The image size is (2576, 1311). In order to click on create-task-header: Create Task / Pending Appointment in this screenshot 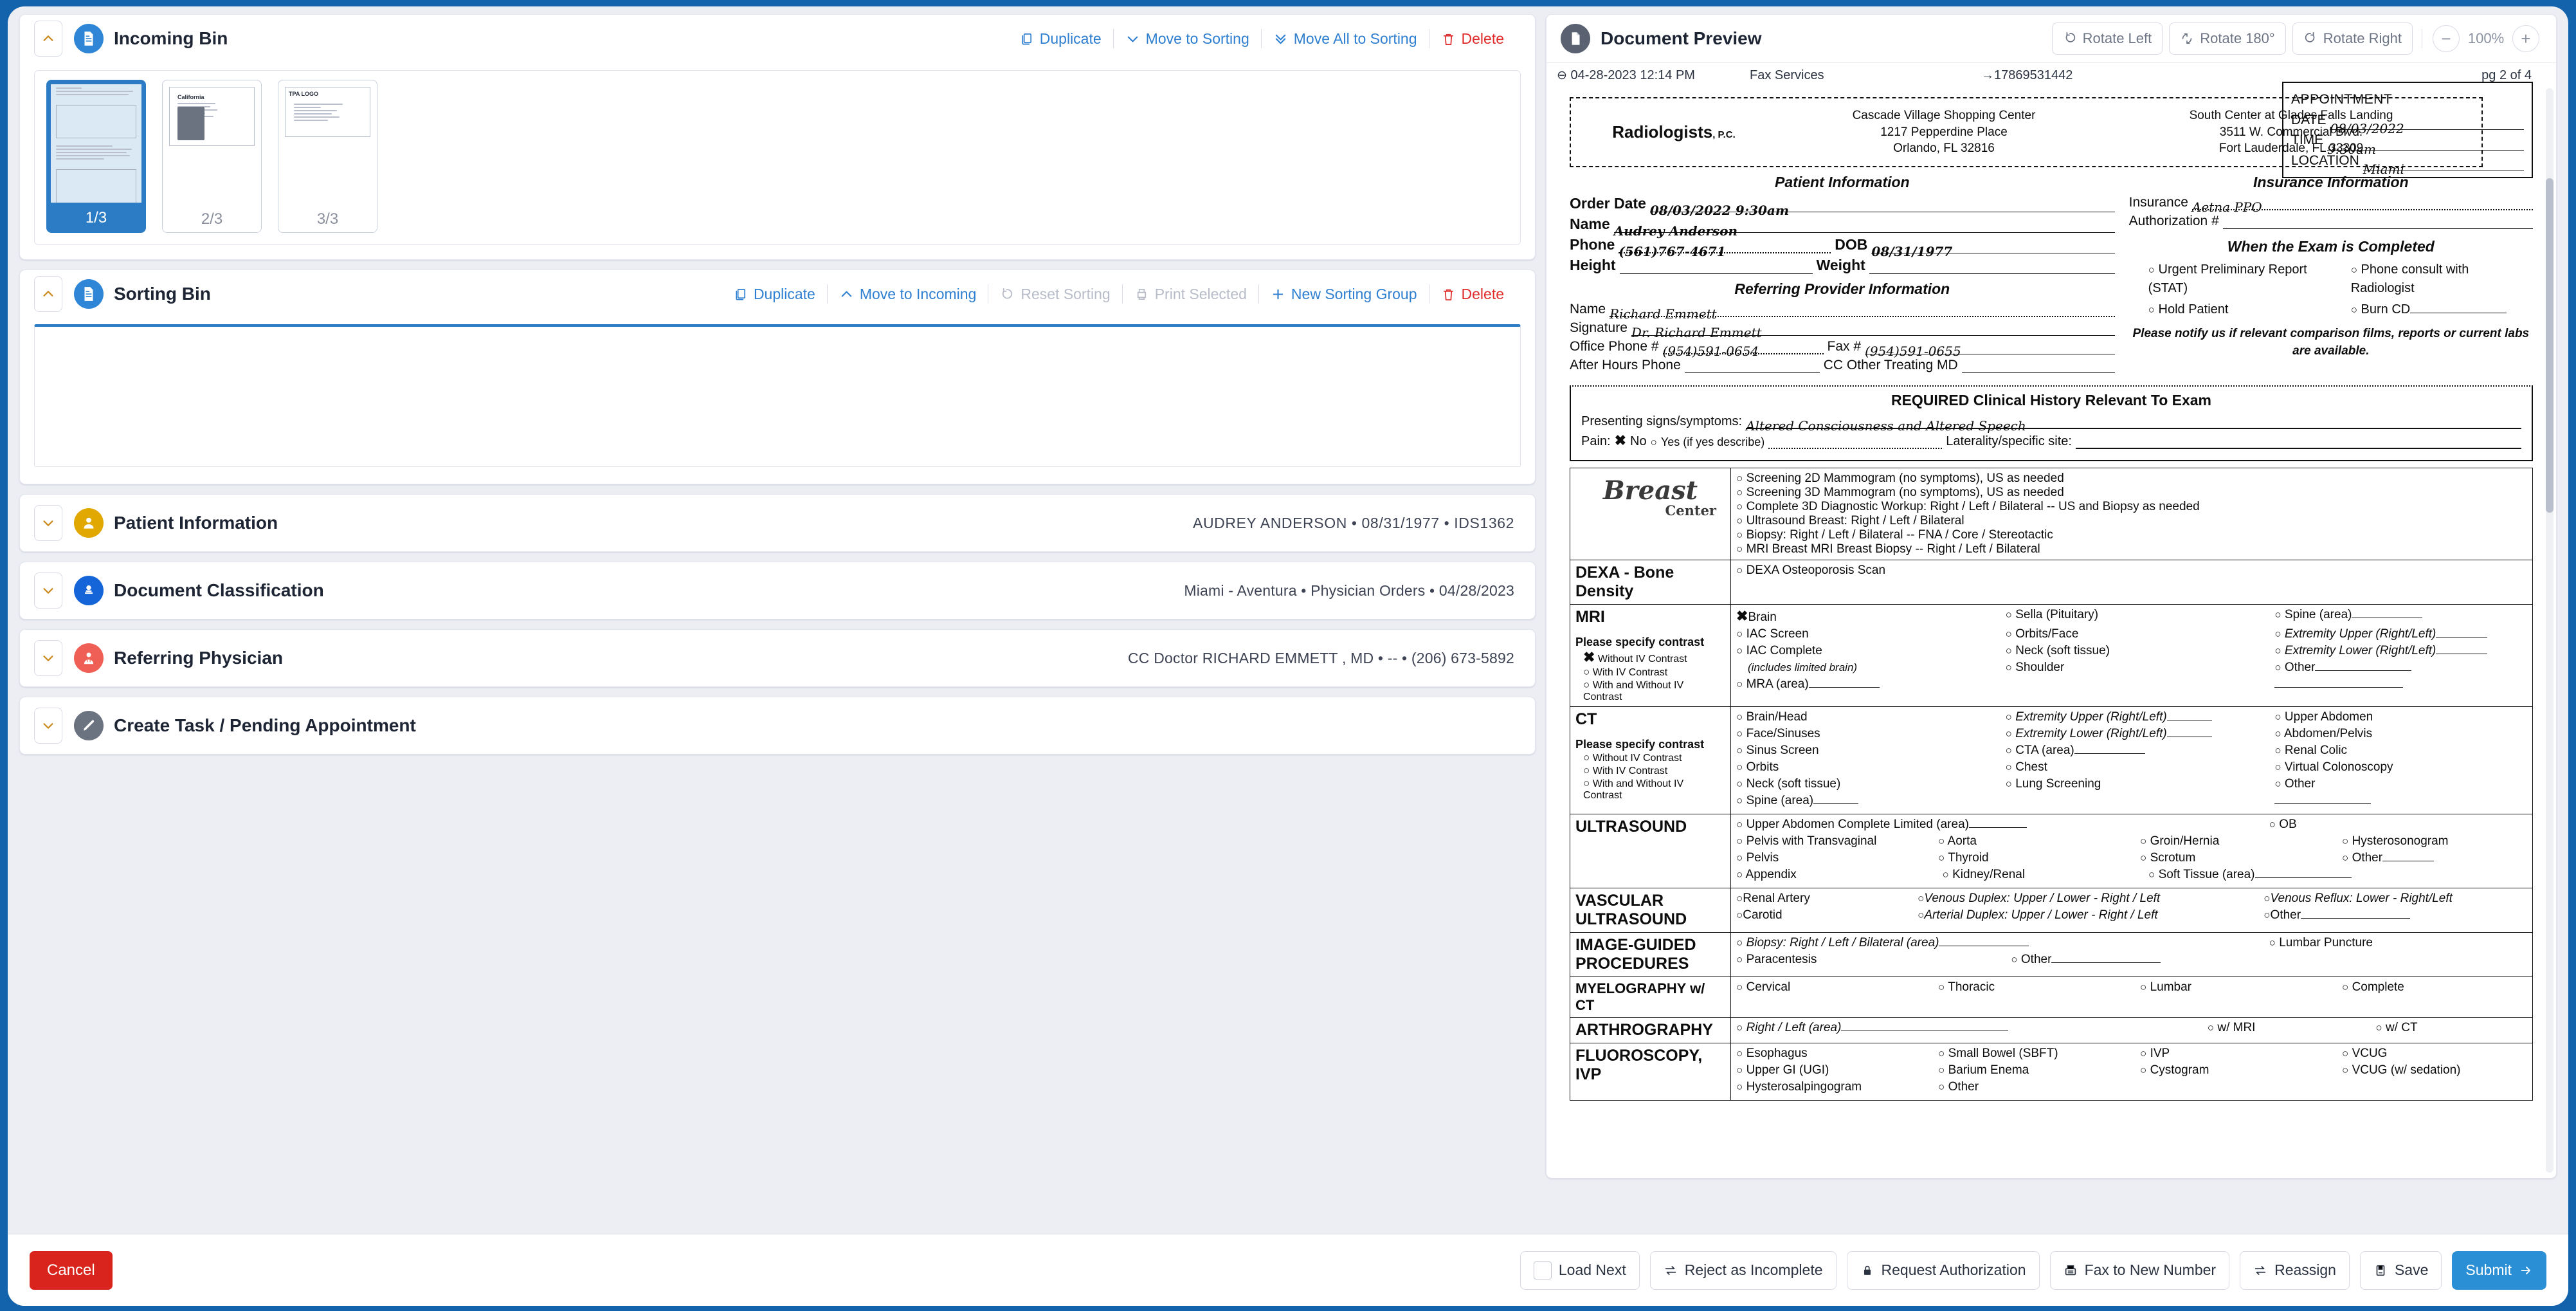, I will do `click(777, 725)`.